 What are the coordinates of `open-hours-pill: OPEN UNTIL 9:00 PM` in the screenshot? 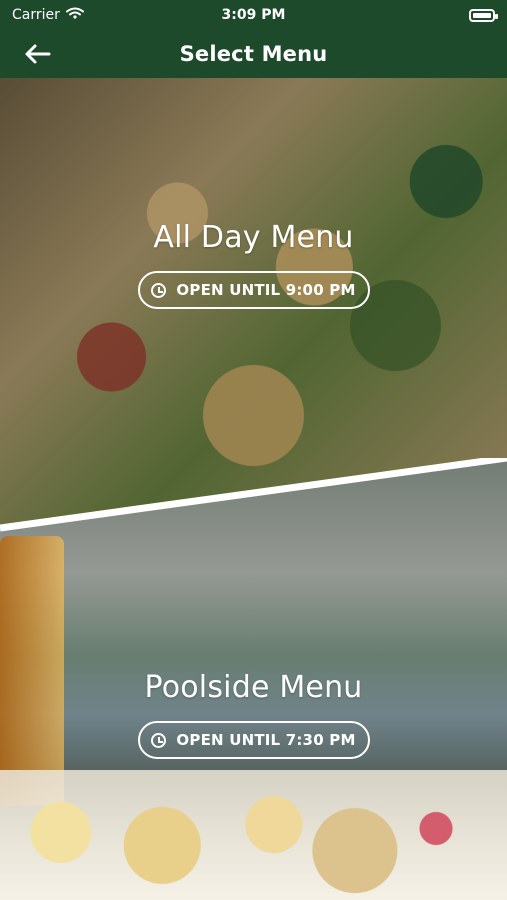 It's located at (253, 290).